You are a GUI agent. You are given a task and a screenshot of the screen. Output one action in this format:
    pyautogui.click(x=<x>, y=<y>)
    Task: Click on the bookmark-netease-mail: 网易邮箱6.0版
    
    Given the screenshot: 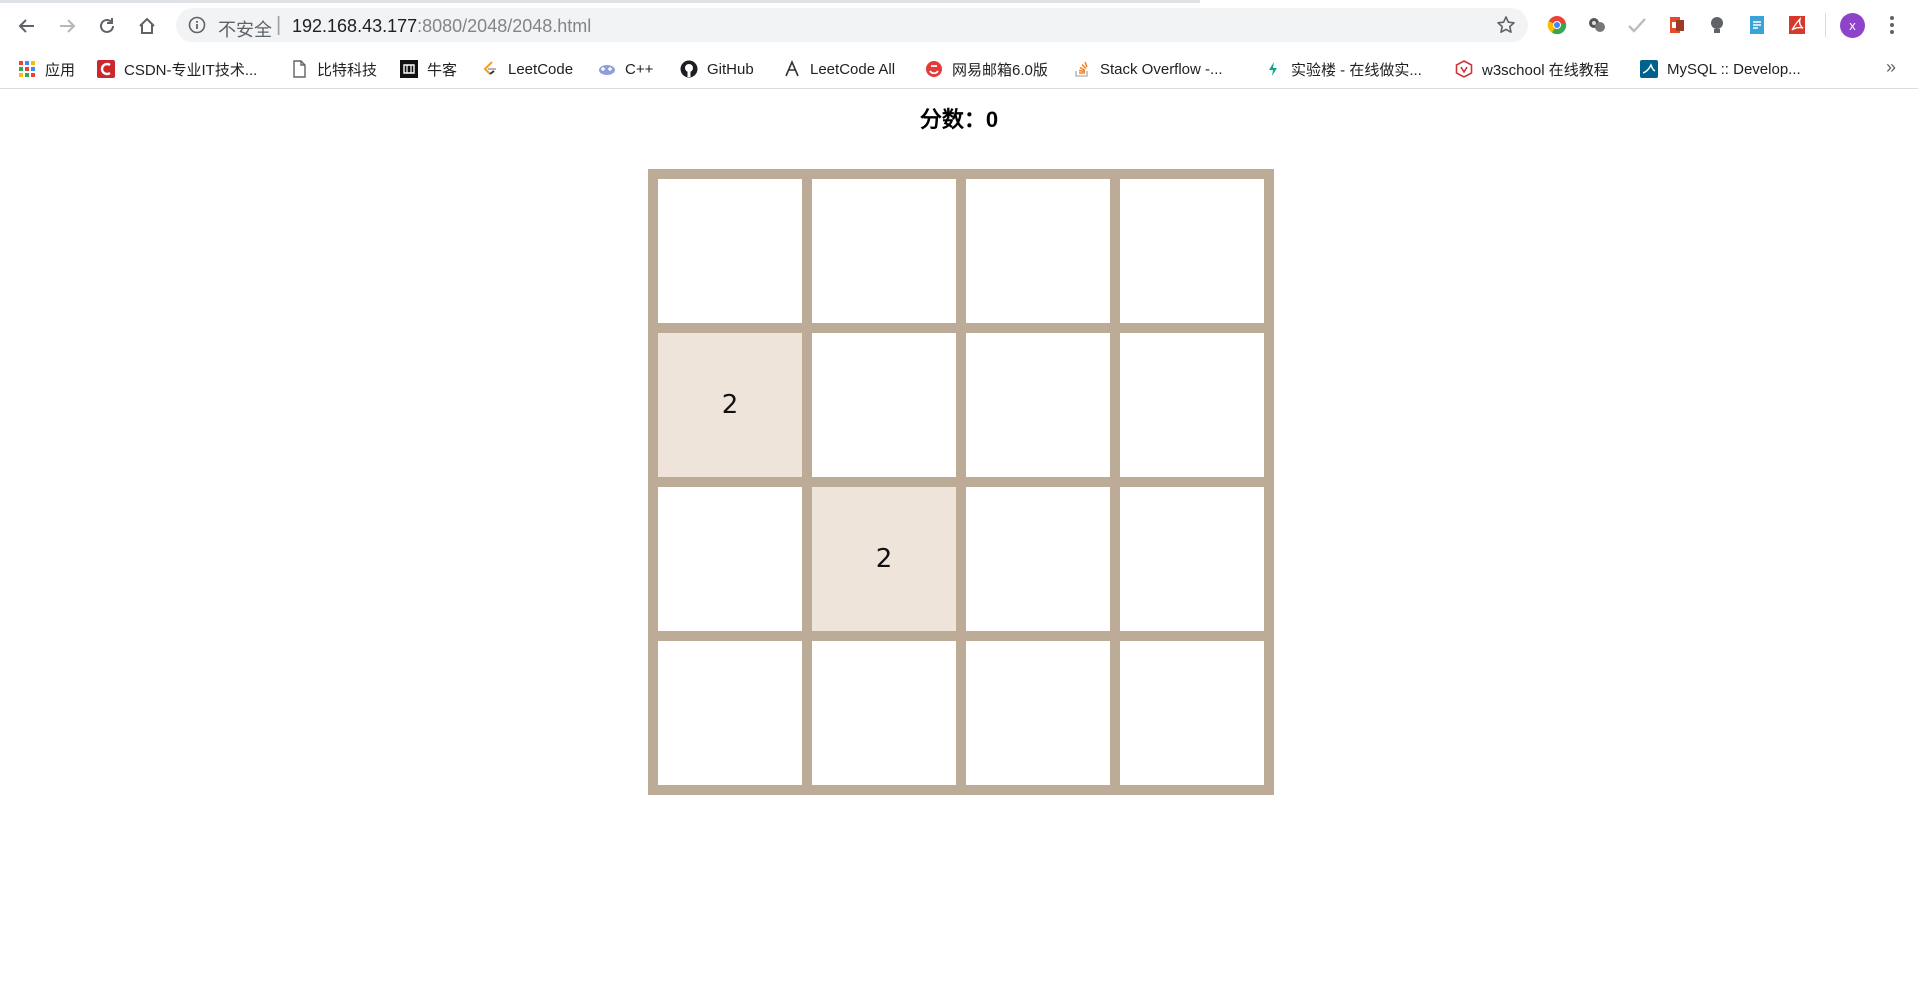 What is the action you would take?
    pyautogui.click(x=986, y=69)
    